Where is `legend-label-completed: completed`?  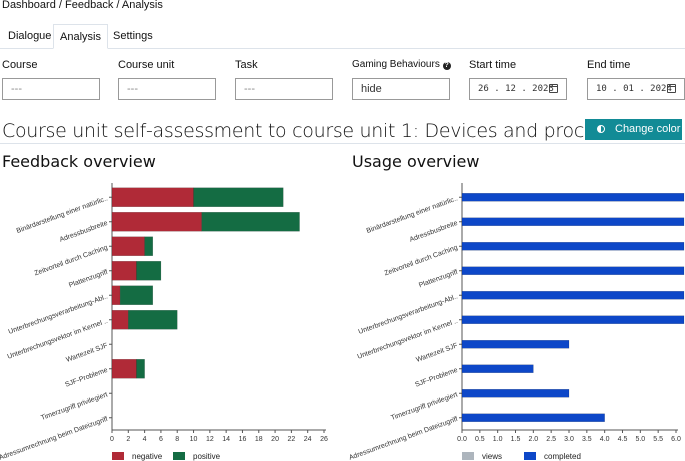
legend-label-completed: completed is located at coordinates (562, 456).